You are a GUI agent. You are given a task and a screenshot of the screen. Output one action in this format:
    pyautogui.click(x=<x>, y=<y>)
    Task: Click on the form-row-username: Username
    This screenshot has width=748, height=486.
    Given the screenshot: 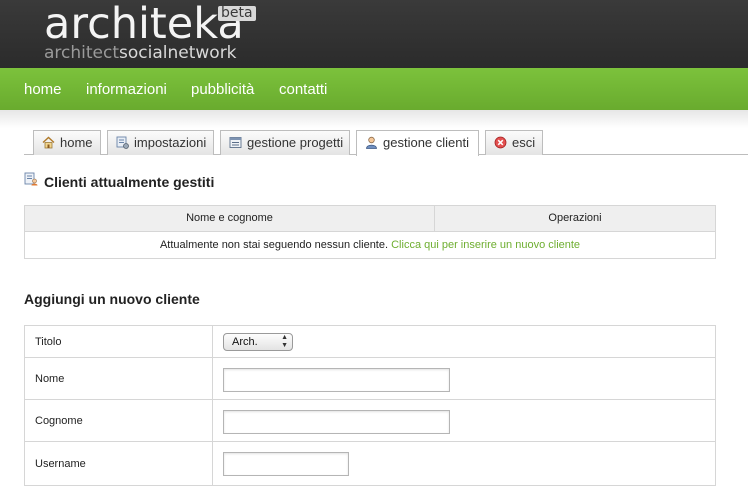 What is the action you would take?
    pyautogui.click(x=370, y=463)
    